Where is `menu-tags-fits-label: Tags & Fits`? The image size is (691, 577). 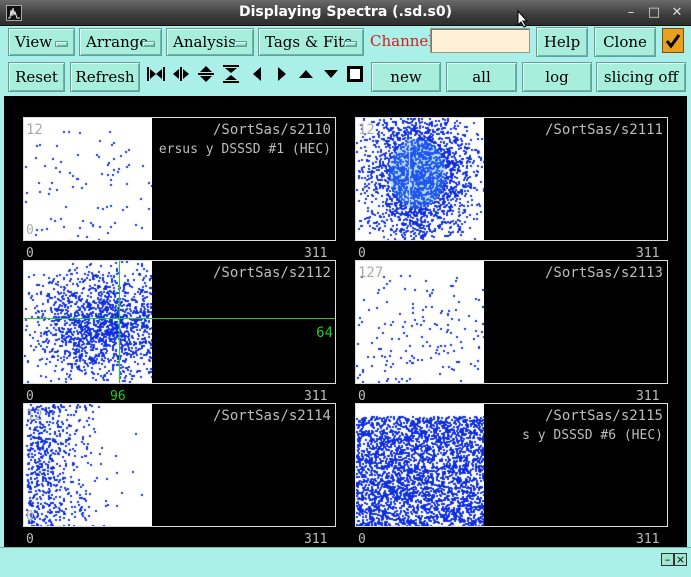
menu-tags-fits-label: Tags & Fits is located at coordinates (308, 42).